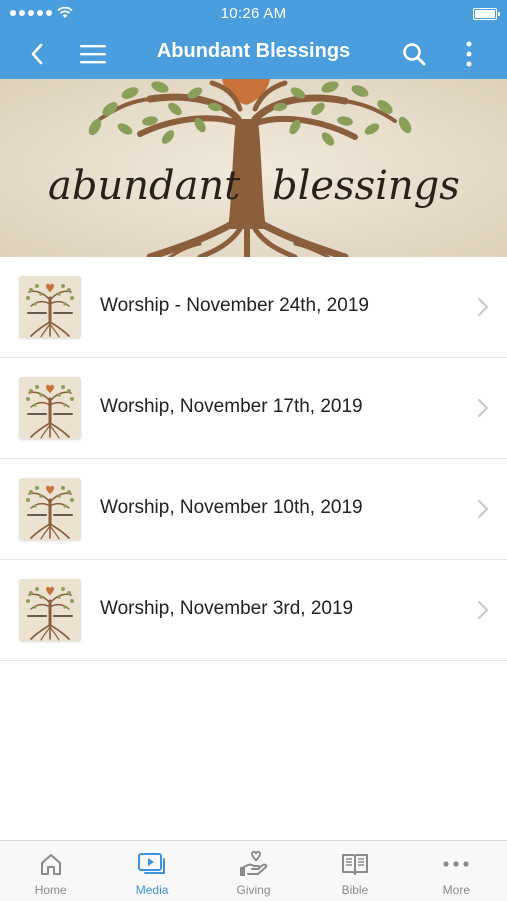 The width and height of the screenshot is (507, 901). Describe the element at coordinates (234, 305) in the screenshot. I see `list-item-title: Worship - November 24th, 2019` at that location.